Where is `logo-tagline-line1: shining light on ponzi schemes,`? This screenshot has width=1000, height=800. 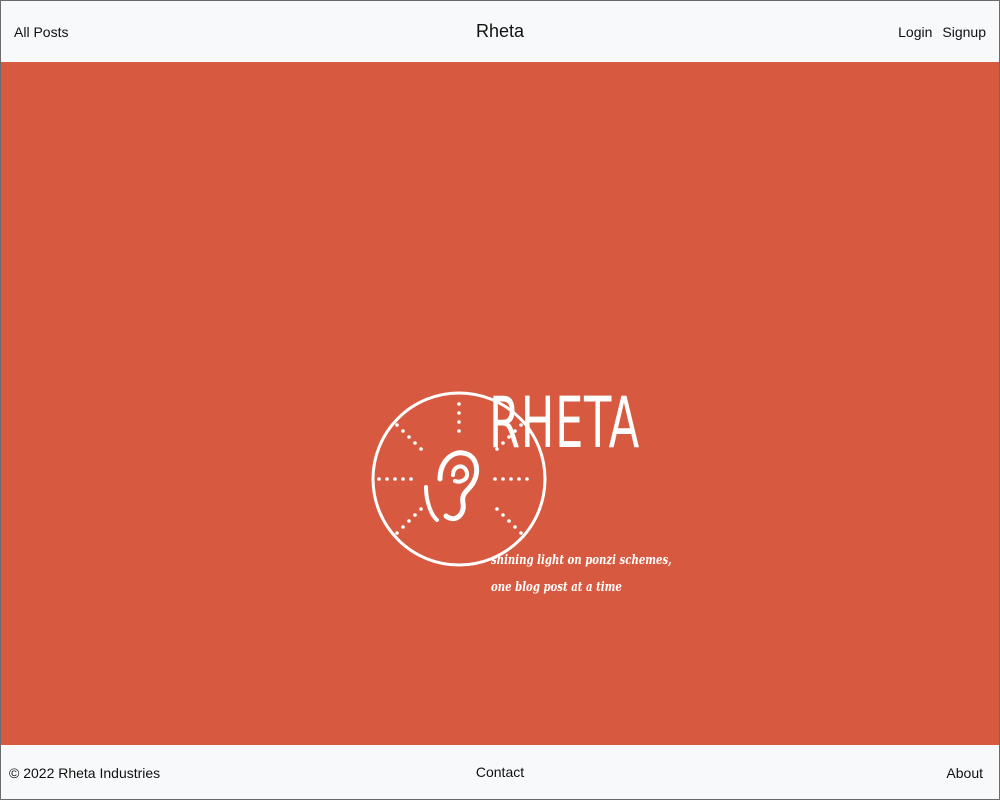
logo-tagline-line1: shining light on ponzi schemes, is located at coordinates (581, 560).